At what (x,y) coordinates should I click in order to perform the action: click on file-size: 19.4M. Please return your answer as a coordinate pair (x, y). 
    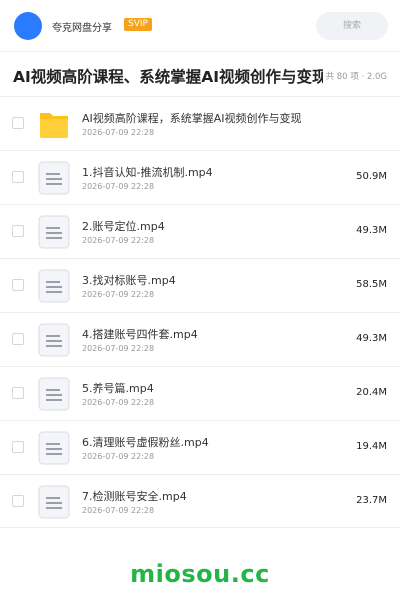
    Looking at the image, I should click on (371, 446).